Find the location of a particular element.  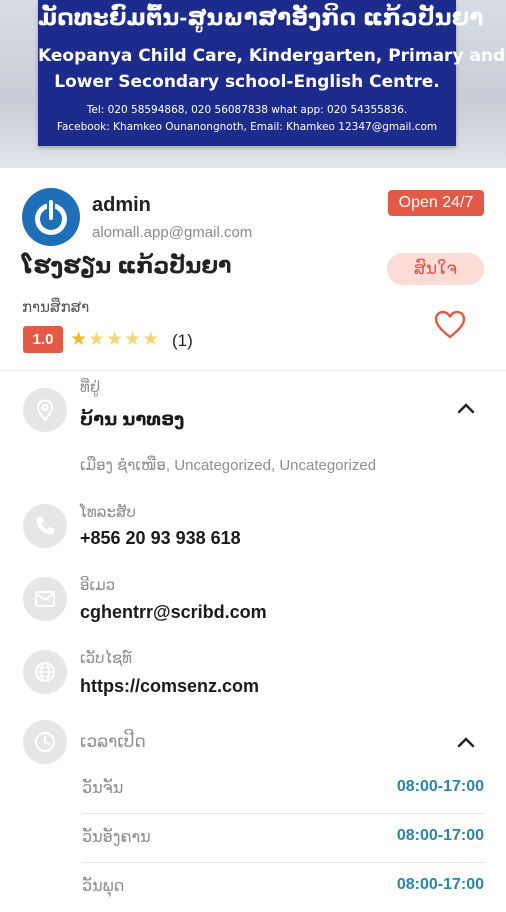

website-value: https://comsenz.com is located at coordinates (169, 686).